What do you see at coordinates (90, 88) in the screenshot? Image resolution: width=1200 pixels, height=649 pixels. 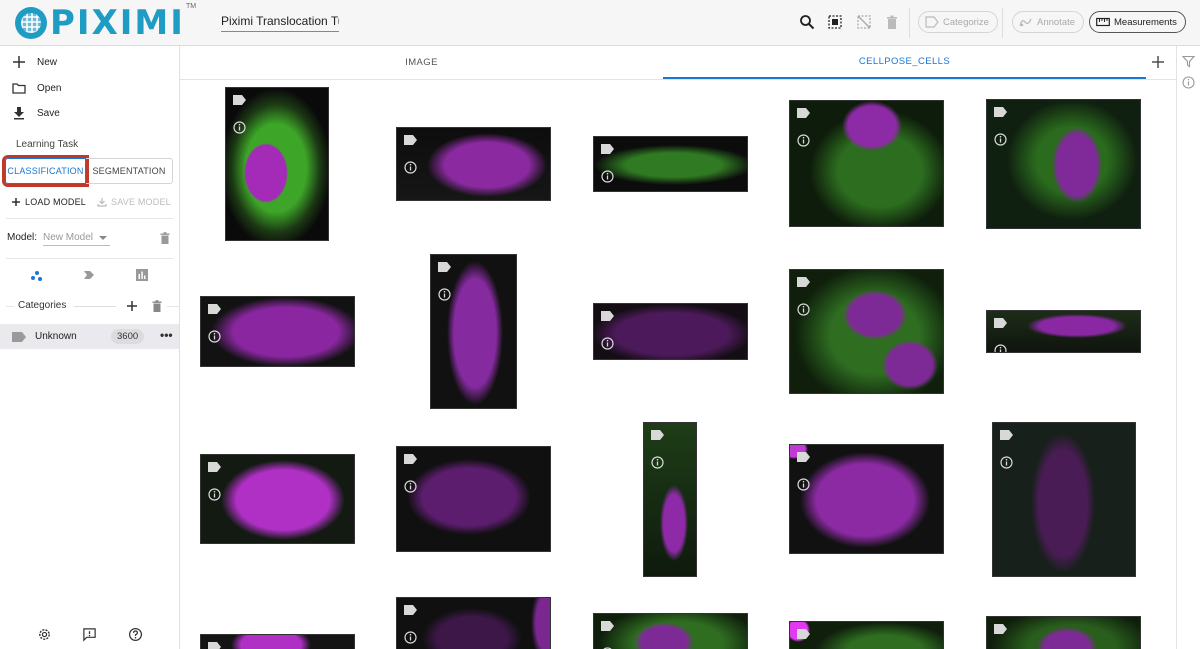 I see `open-project-button: Open` at bounding box center [90, 88].